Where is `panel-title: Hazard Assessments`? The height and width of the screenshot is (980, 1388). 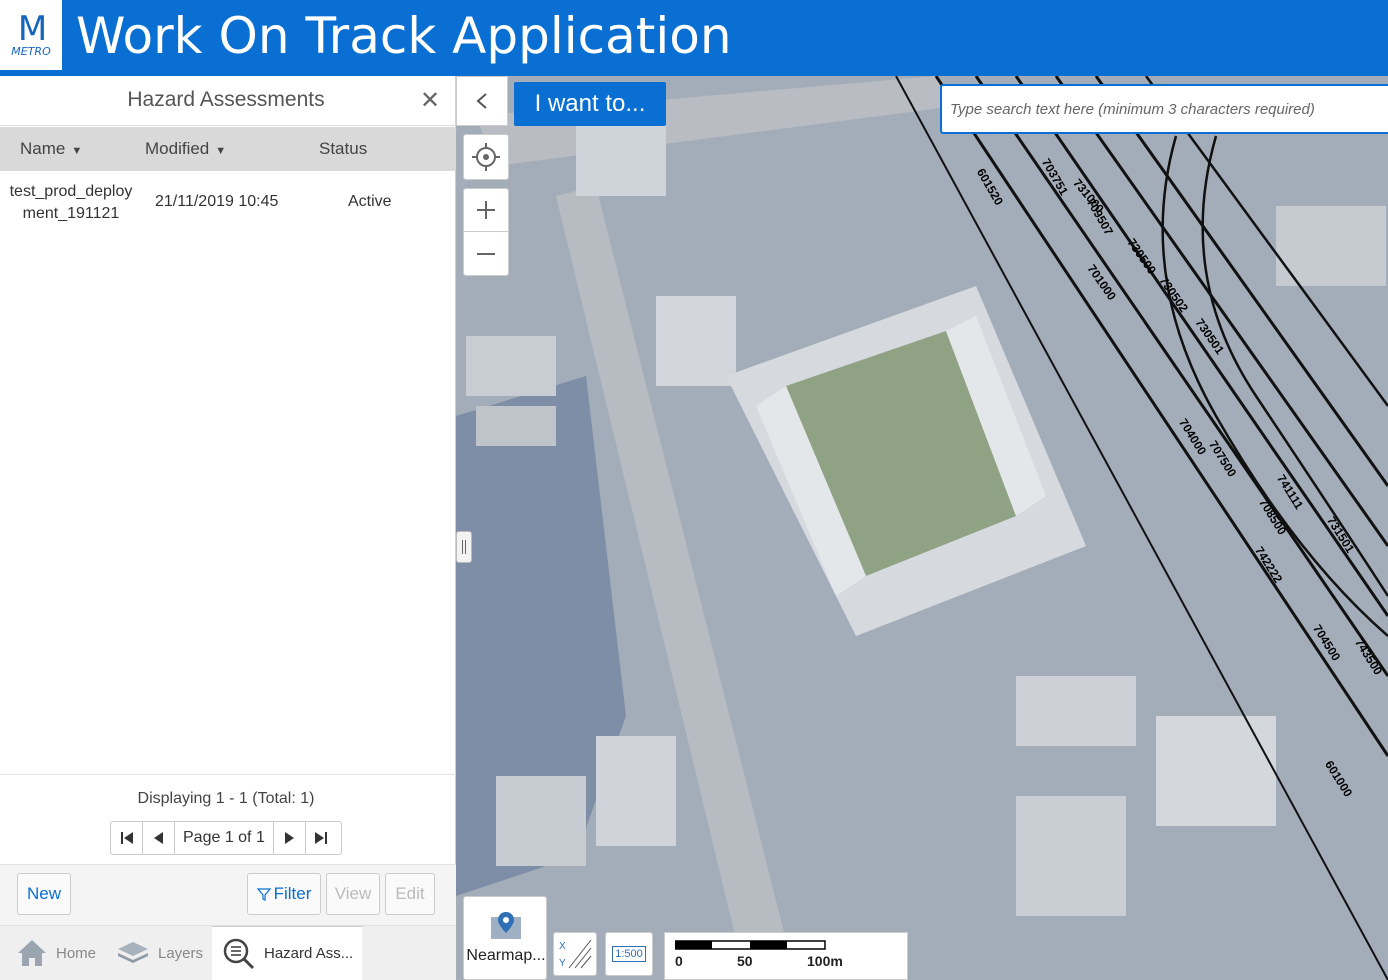
panel-title: Hazard Assessments is located at coordinates (226, 99).